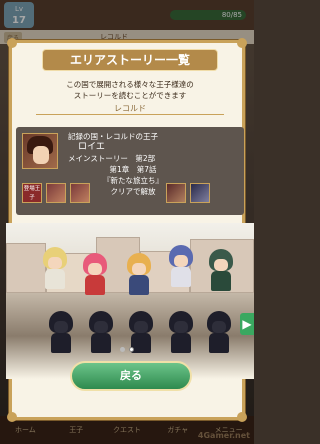 This screenshot has height=444, width=320. I want to click on modal-title: エリアストーリー一覧, so click(130, 60).